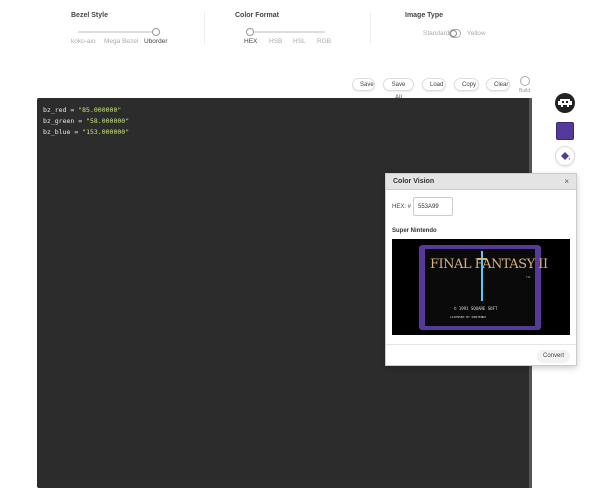 The width and height of the screenshot is (592, 500). What do you see at coordinates (566, 181) in the screenshot?
I see `close-icon: ×` at bounding box center [566, 181].